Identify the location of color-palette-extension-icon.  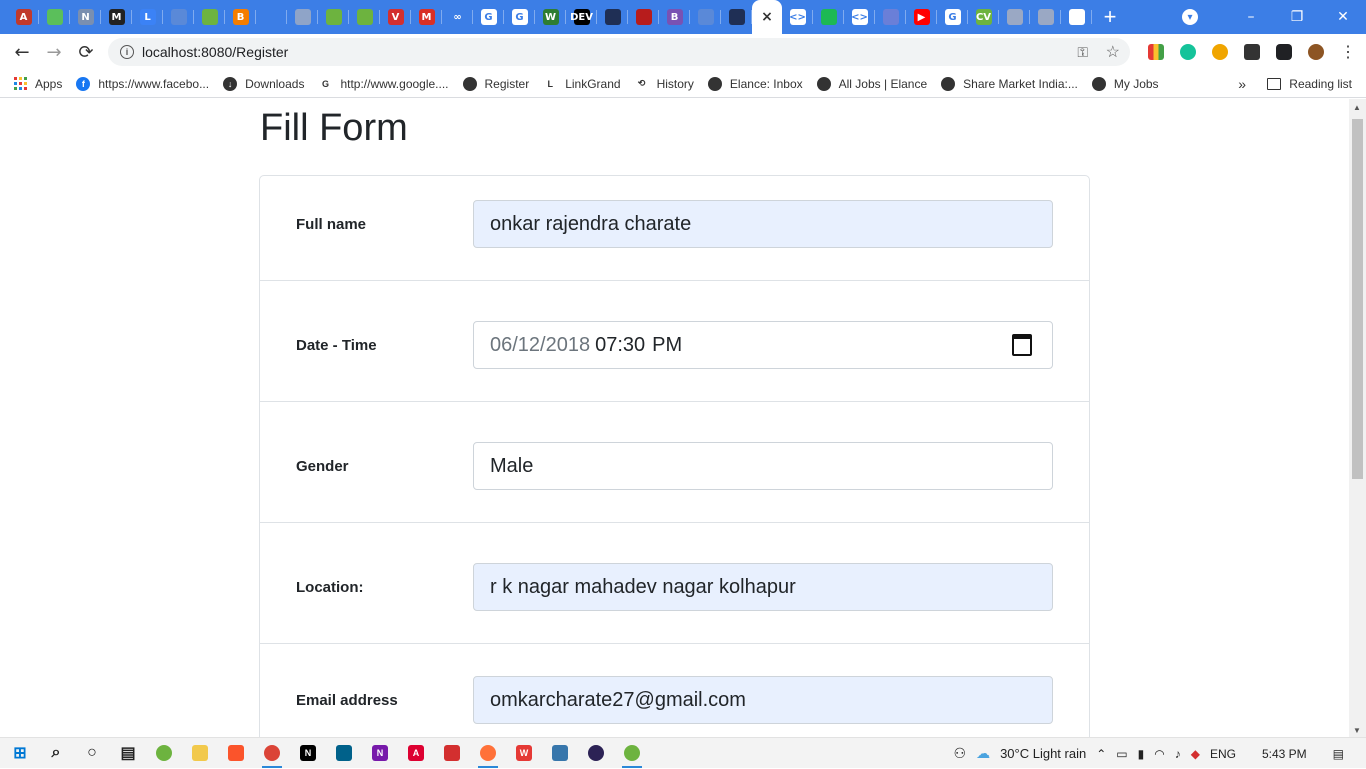
(1156, 52).